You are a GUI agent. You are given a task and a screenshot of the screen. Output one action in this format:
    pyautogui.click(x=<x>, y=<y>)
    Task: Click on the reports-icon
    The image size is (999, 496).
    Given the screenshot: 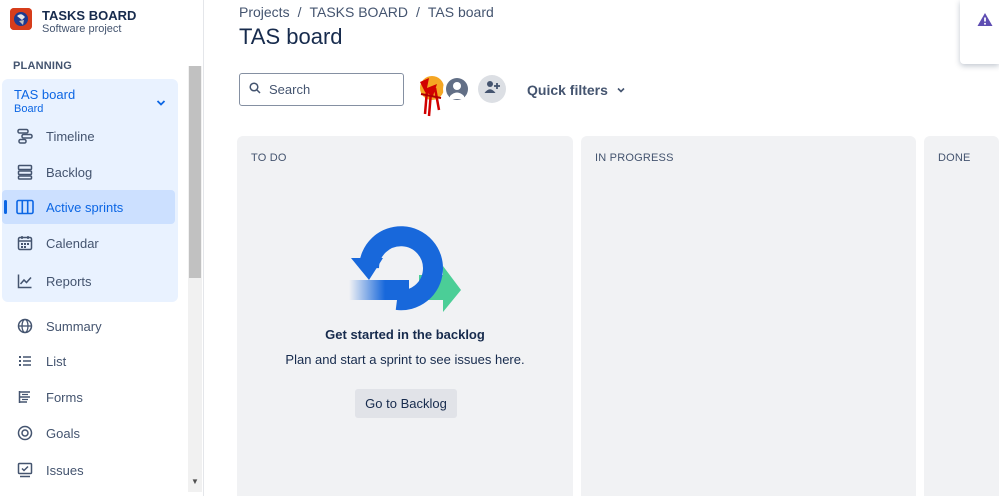 What is the action you would take?
    pyautogui.click(x=25, y=281)
    